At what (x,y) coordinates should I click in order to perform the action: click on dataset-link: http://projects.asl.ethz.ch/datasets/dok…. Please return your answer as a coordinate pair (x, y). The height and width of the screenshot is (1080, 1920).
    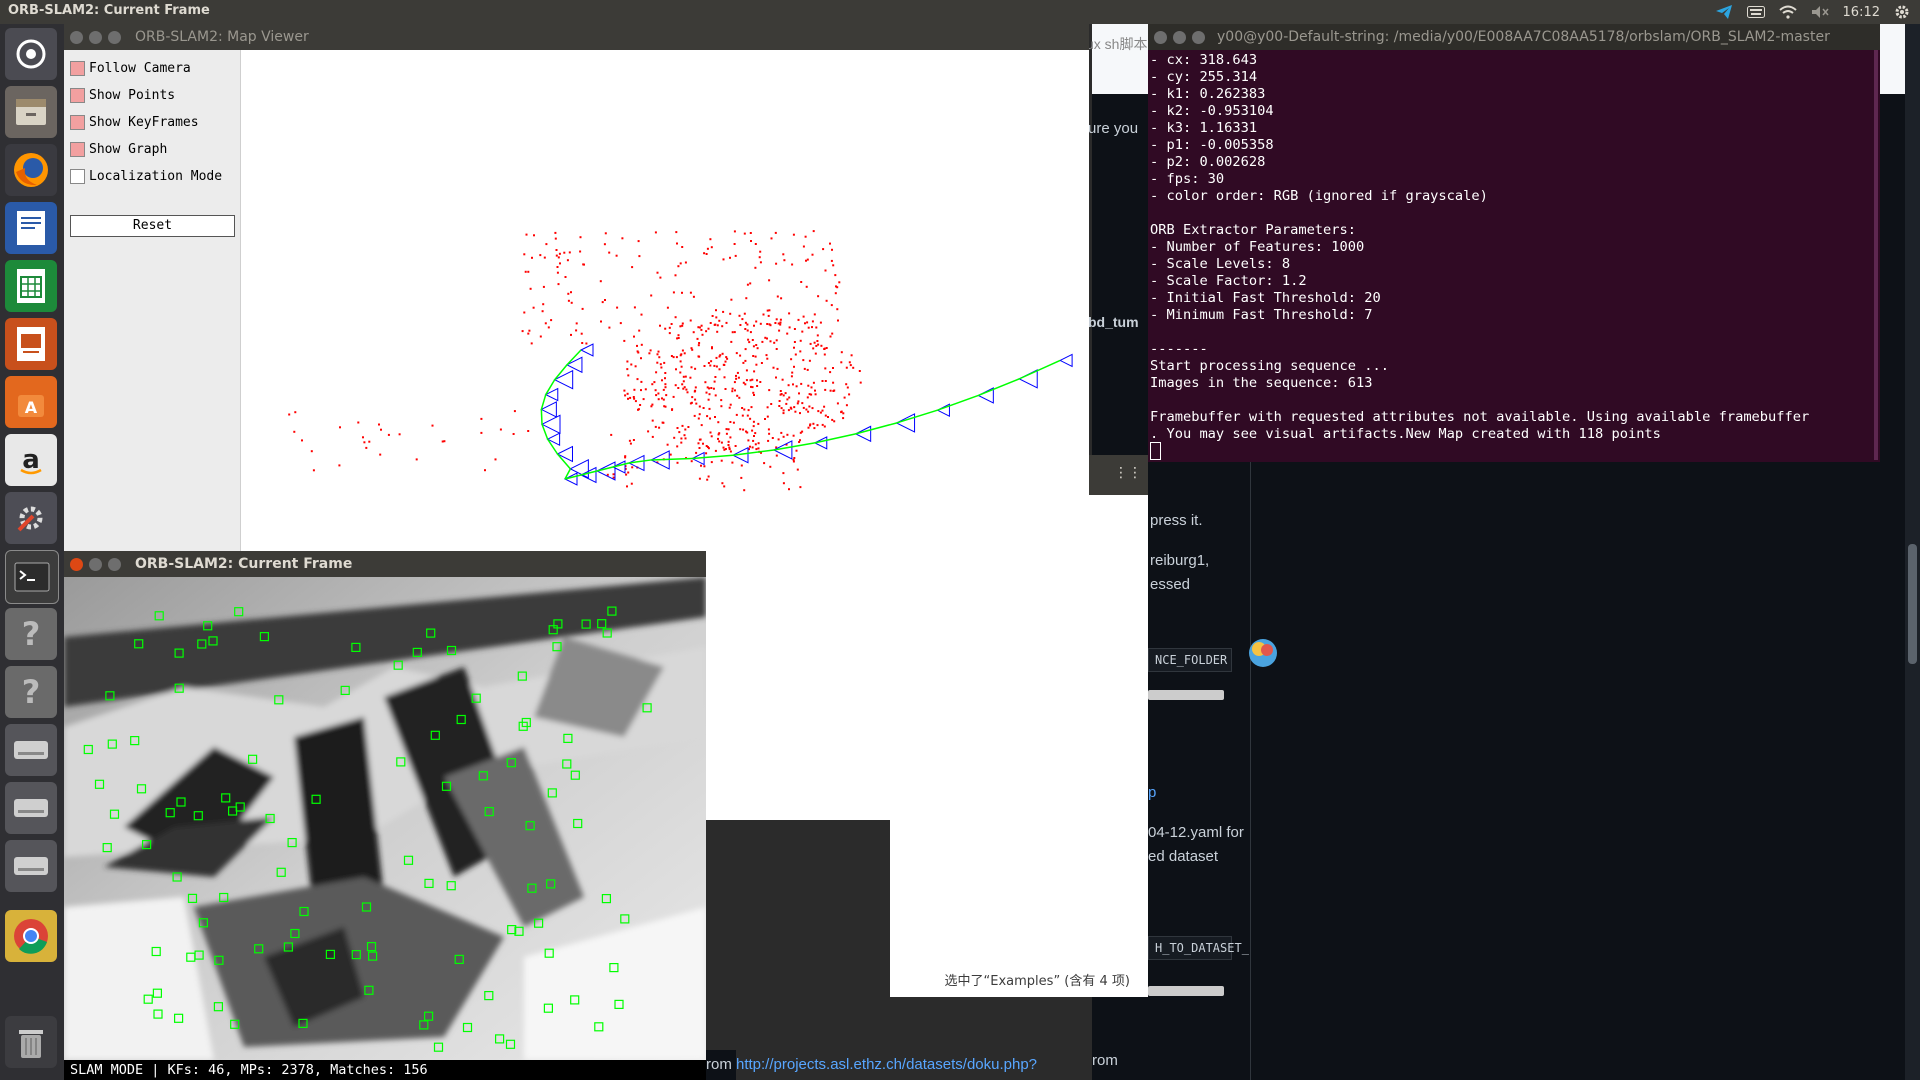
    Looking at the image, I should click on (886, 1064).